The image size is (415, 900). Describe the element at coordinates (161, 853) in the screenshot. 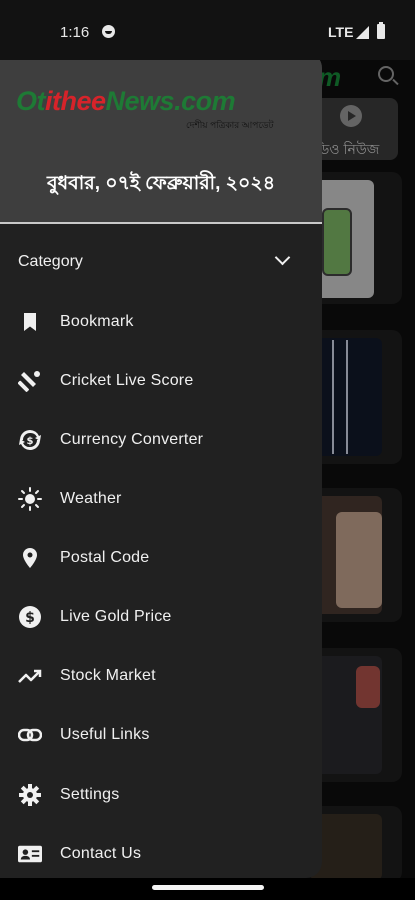

I see `menu-item-contact-us: Contact Us` at that location.